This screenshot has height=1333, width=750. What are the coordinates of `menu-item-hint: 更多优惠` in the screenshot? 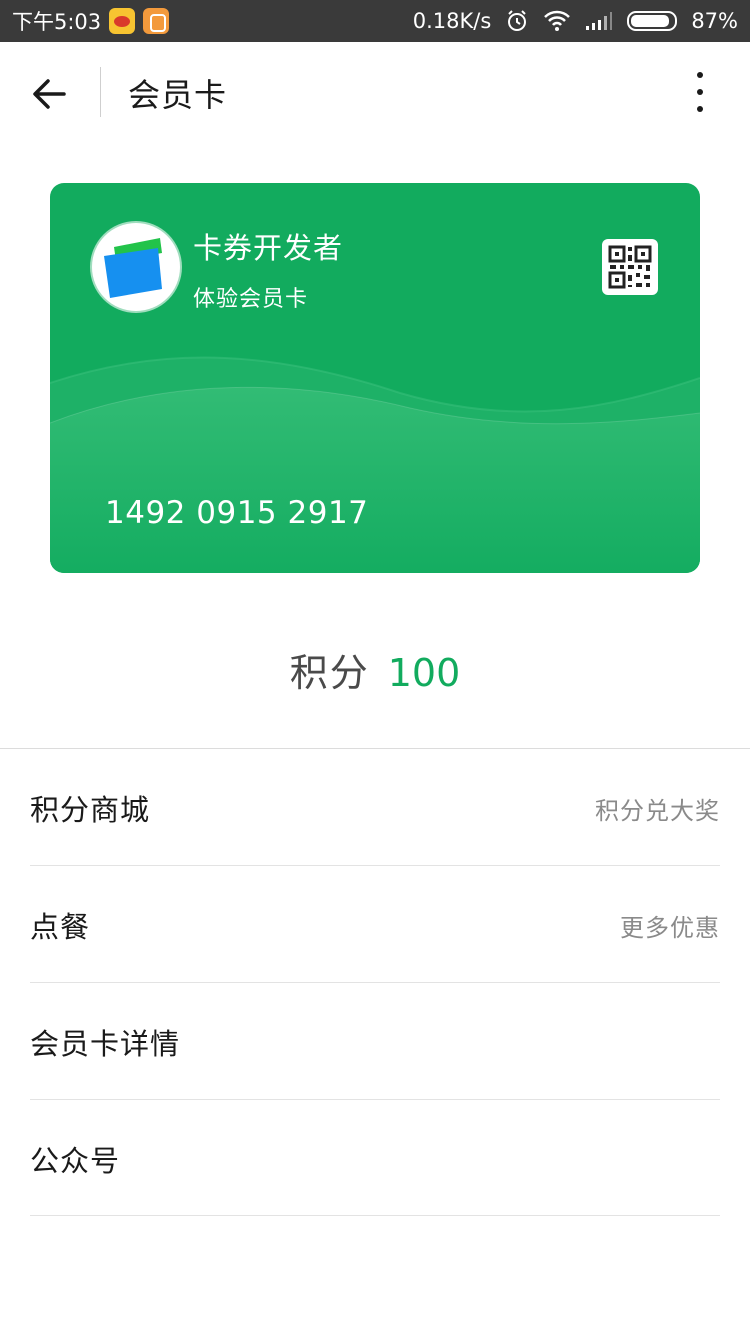 It's located at (670, 928).